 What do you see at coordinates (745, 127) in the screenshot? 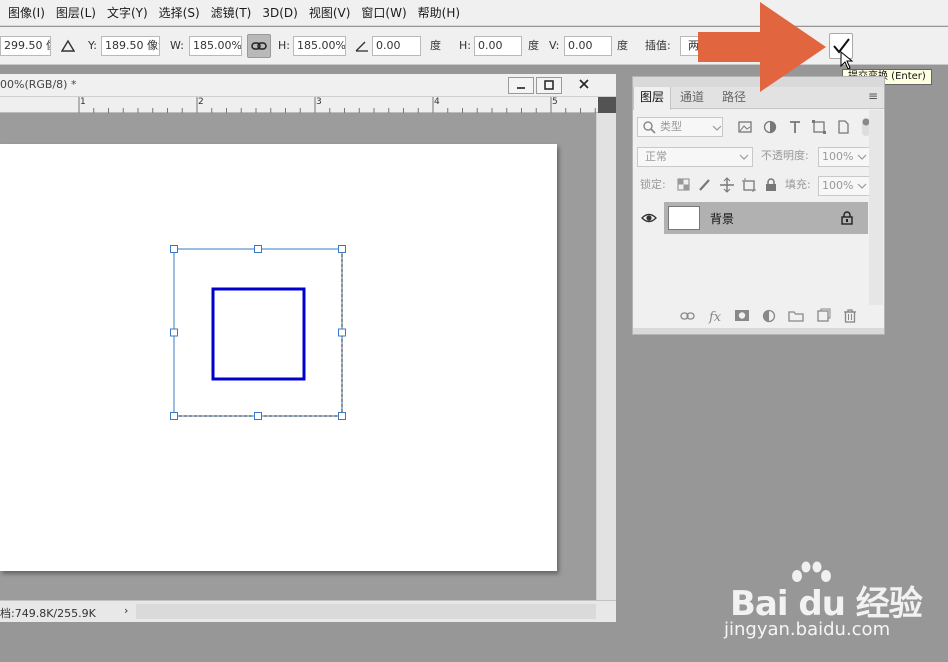
I see `image-filter-icon` at bounding box center [745, 127].